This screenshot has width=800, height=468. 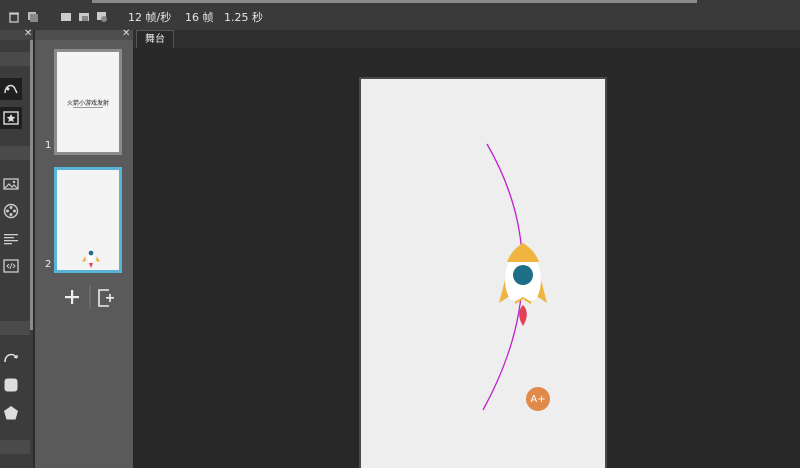 What do you see at coordinates (523, 284) in the screenshot?
I see `rocket-sprite` at bounding box center [523, 284].